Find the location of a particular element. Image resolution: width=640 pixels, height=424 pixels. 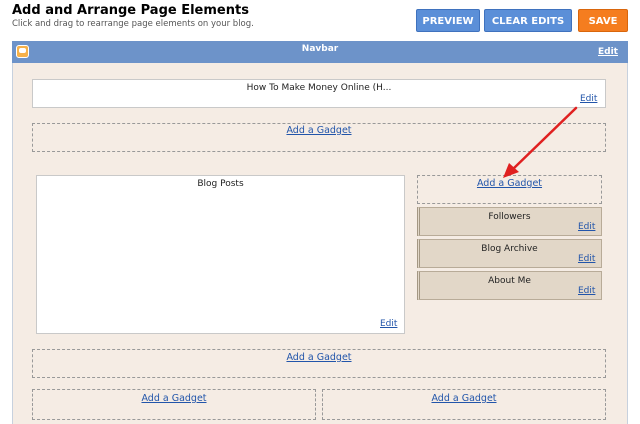

blog-archive-edit-link: Edit is located at coordinates (586, 259).